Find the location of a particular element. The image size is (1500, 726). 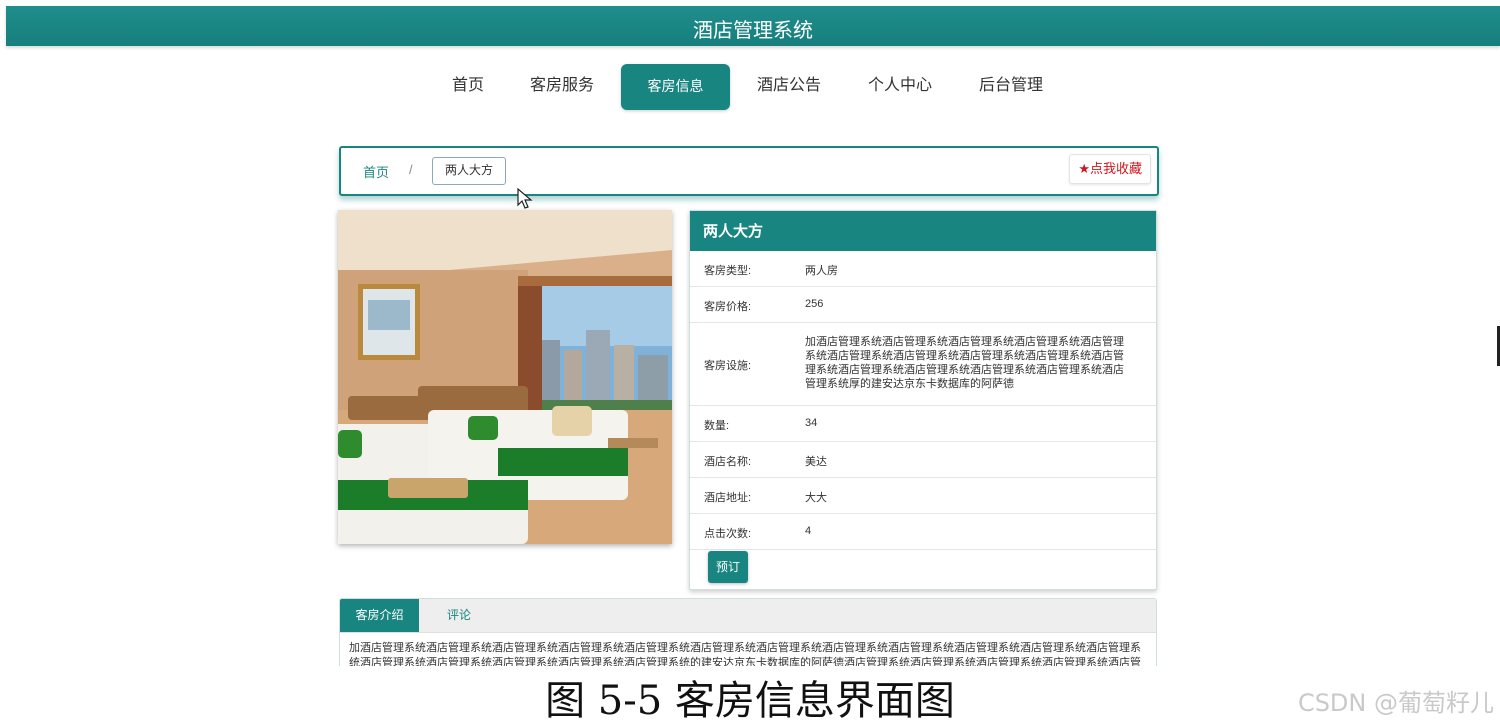

field-value: 美达 is located at coordinates (816, 462).